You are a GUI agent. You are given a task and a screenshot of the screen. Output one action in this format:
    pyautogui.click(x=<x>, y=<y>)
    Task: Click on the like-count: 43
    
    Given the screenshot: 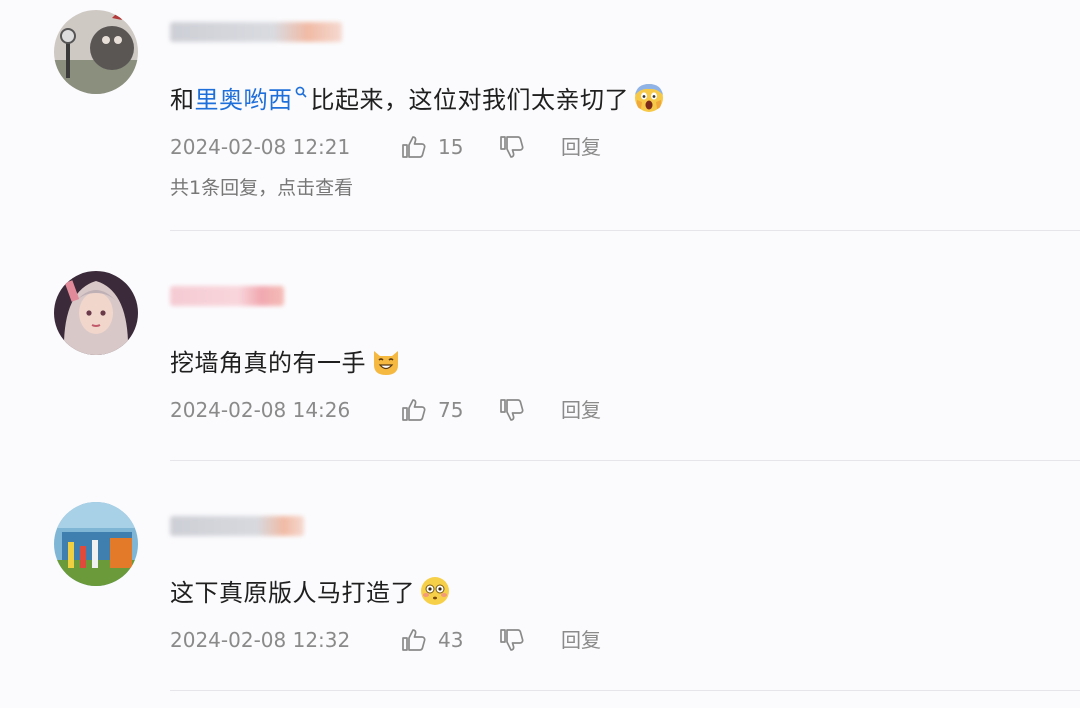 What is the action you would take?
    pyautogui.click(x=451, y=640)
    